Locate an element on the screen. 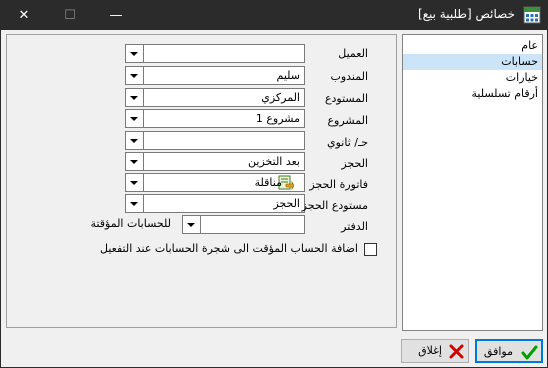 The height and width of the screenshot is (368, 548). salesman-dropdown-button is located at coordinates (135, 75).